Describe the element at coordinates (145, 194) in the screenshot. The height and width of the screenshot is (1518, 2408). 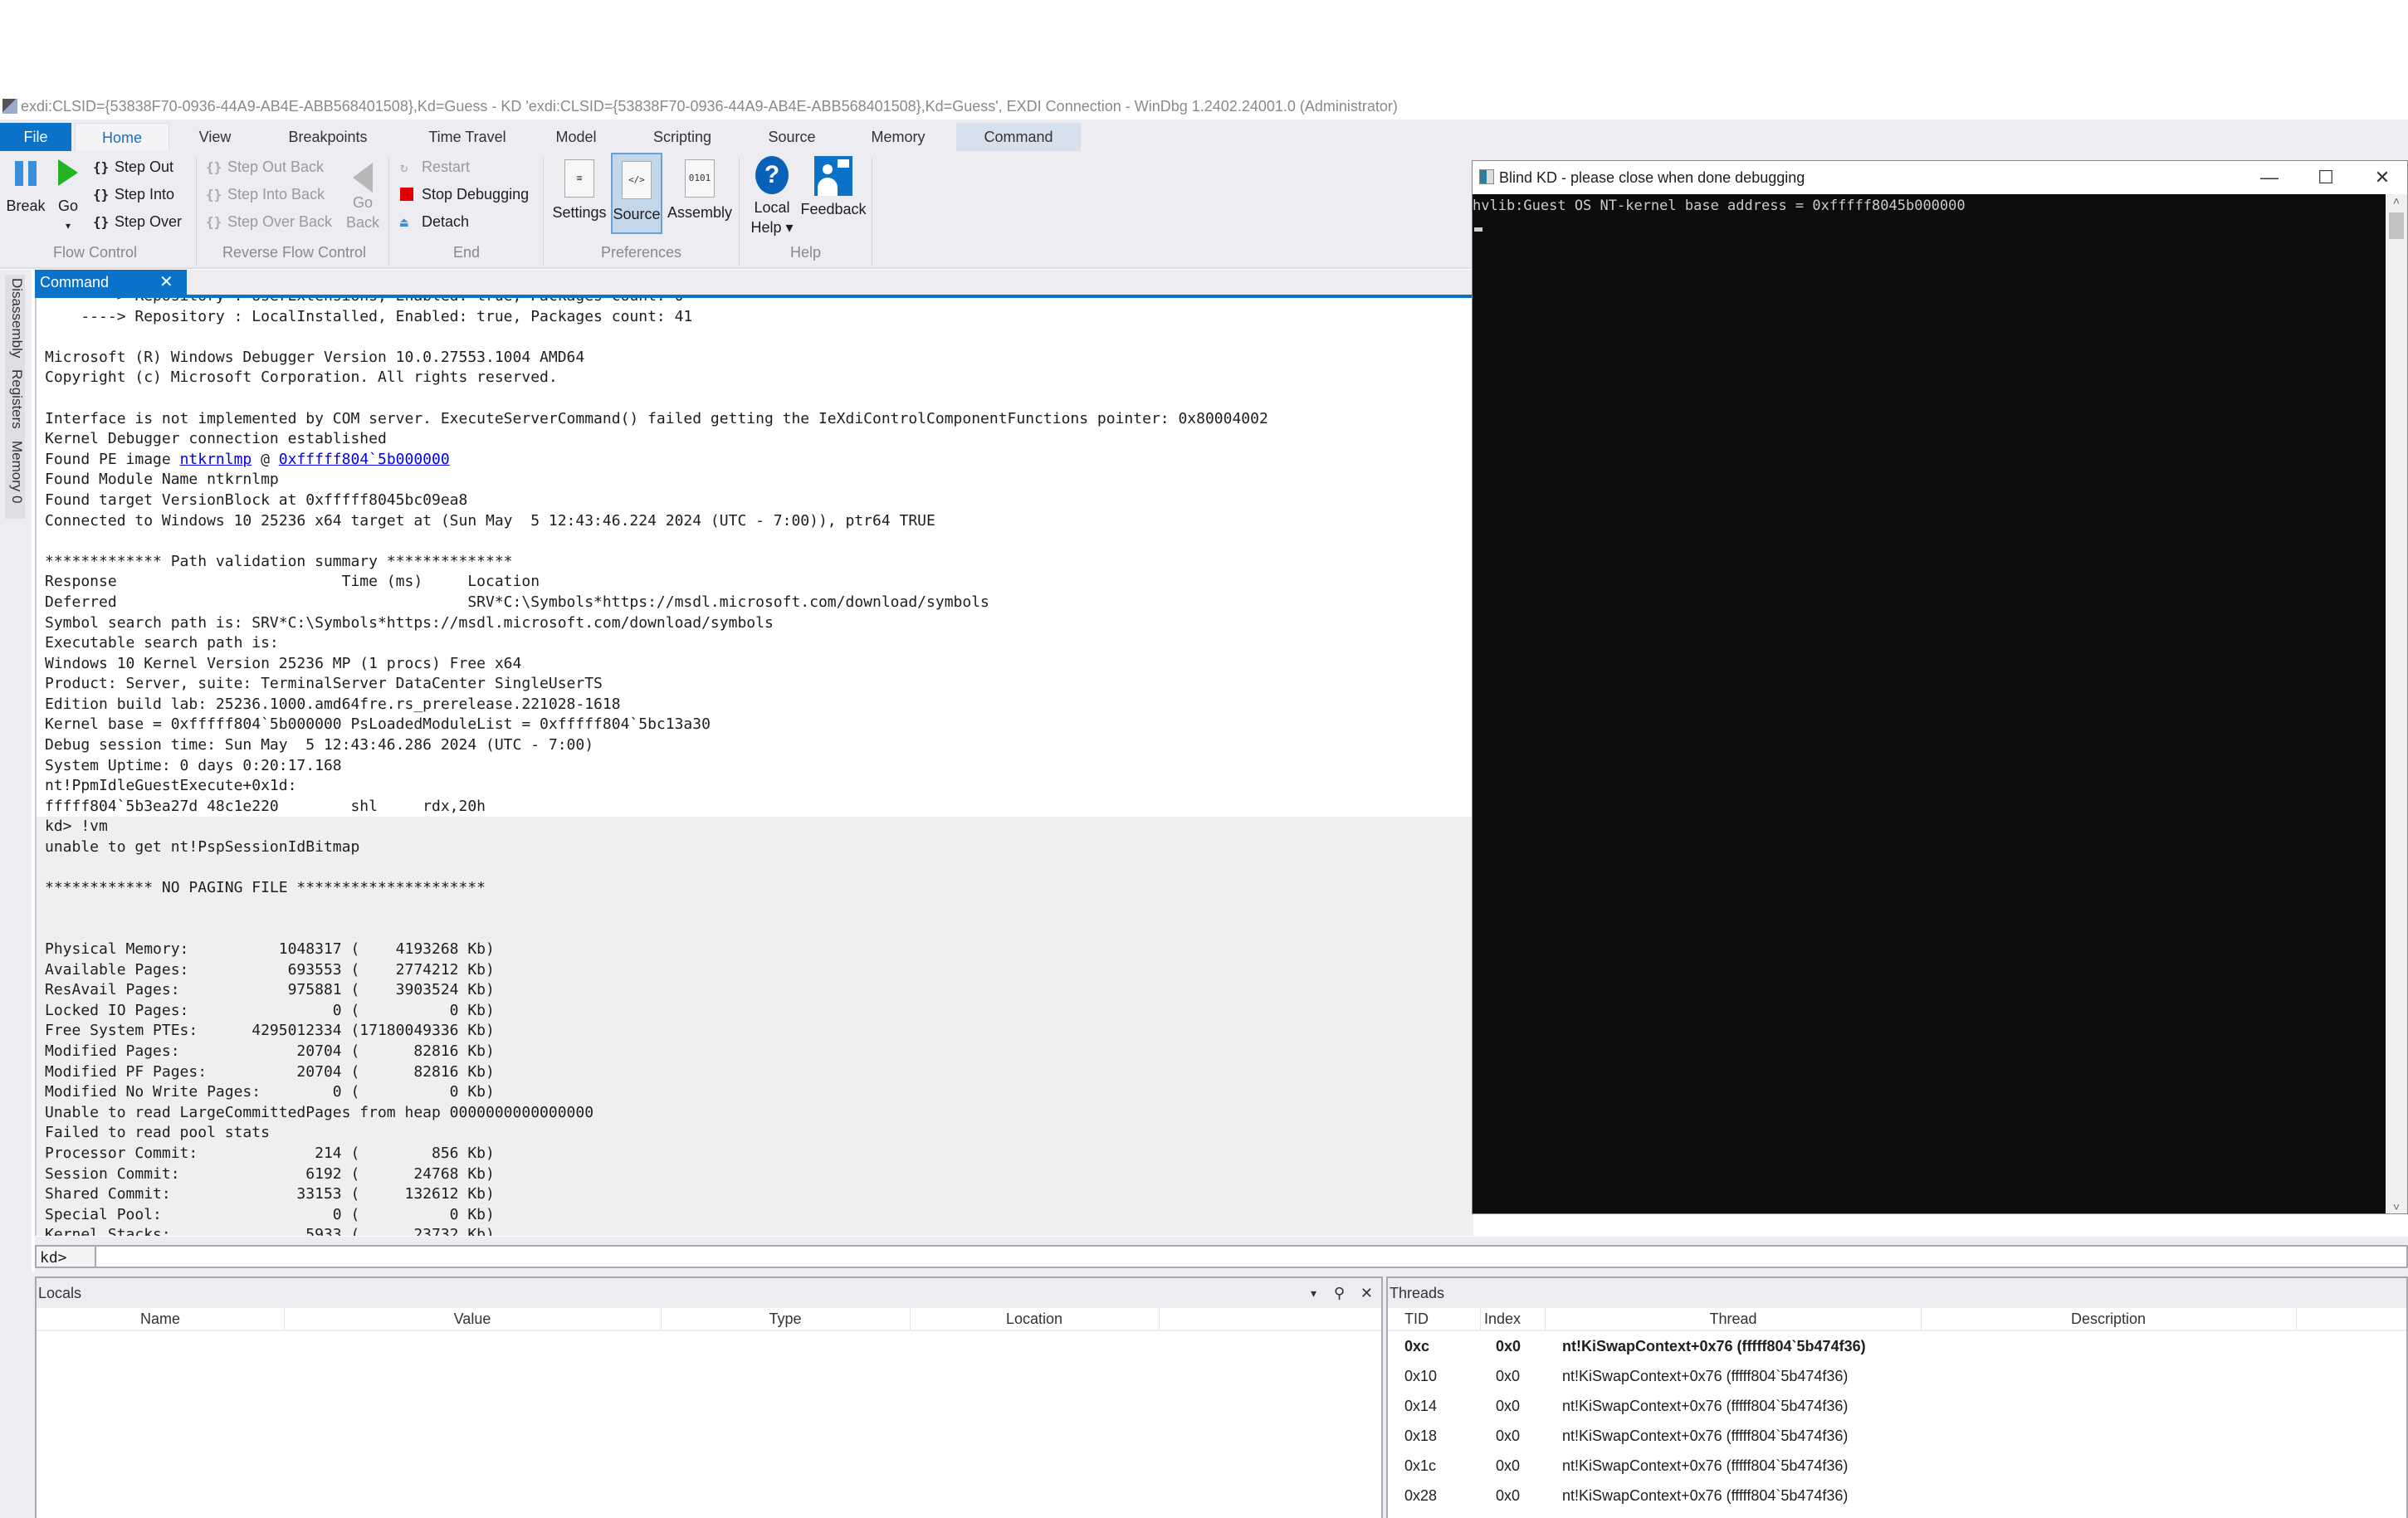
I see `step-into-label: Step Into` at that location.